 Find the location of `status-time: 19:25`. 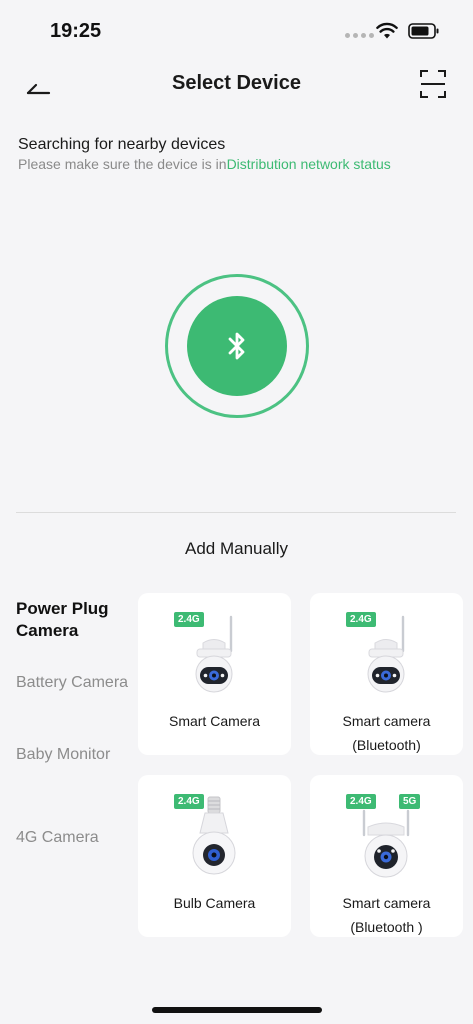

status-time: 19:25 is located at coordinates (76, 31).